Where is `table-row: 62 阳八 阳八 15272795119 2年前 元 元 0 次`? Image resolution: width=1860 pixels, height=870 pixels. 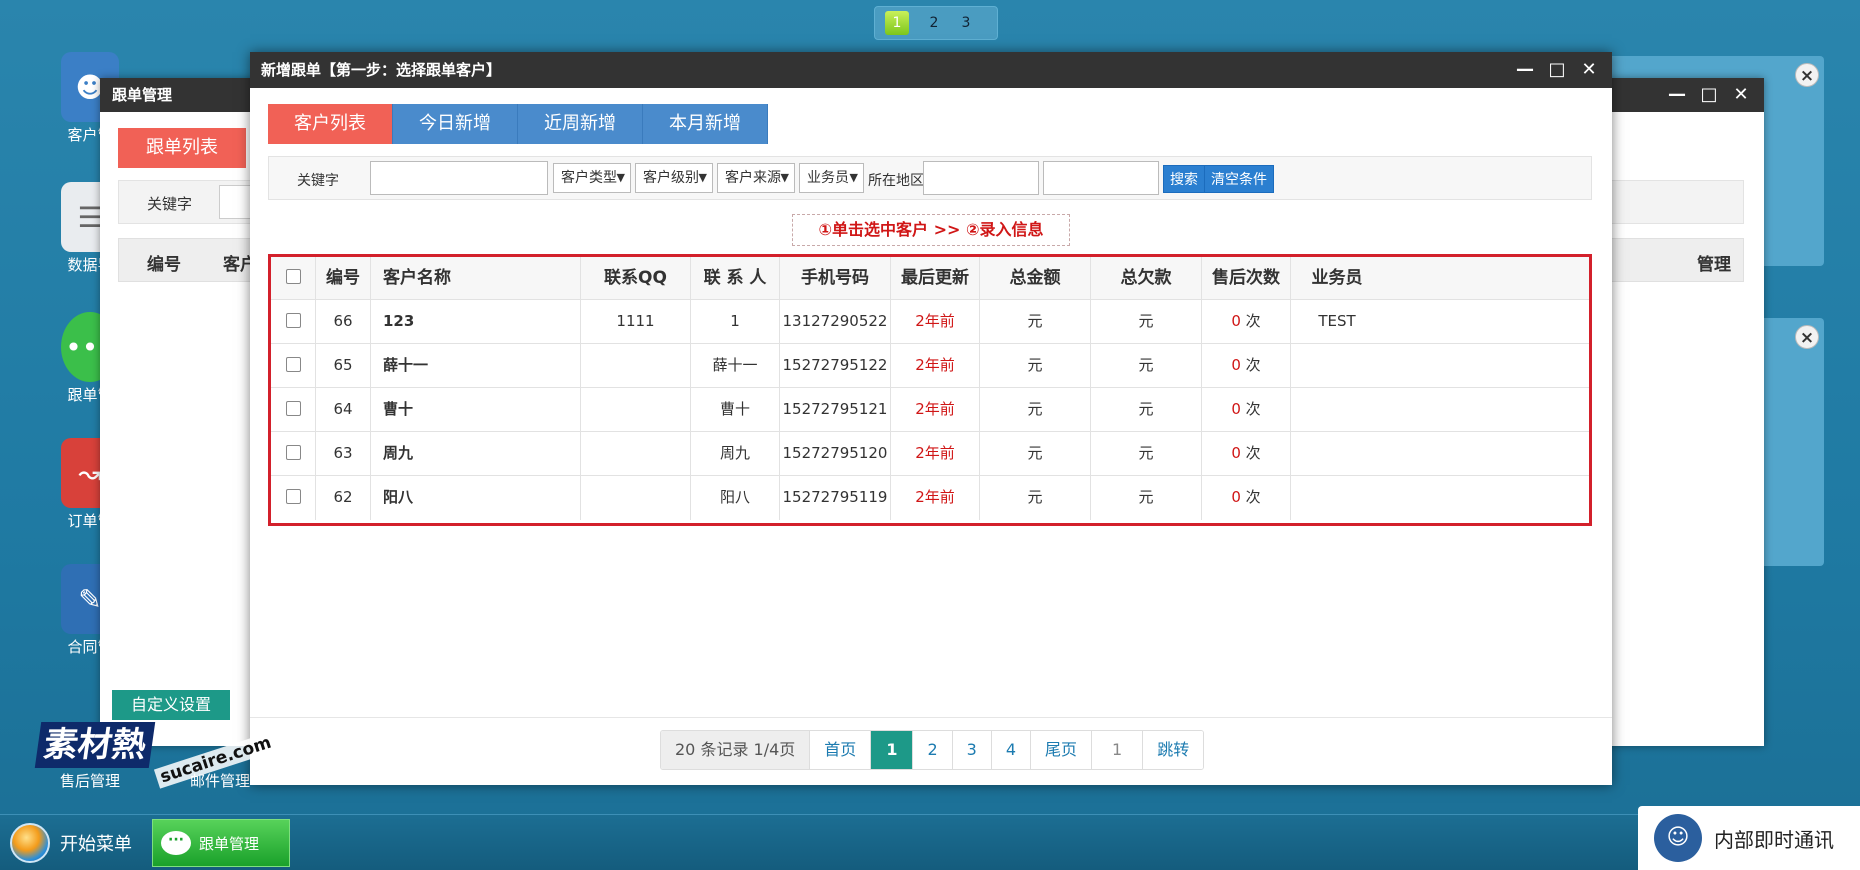
table-row: 62 阳八 阳八 15272795119 2年前 元 元 0 次 is located at coordinates (930, 498).